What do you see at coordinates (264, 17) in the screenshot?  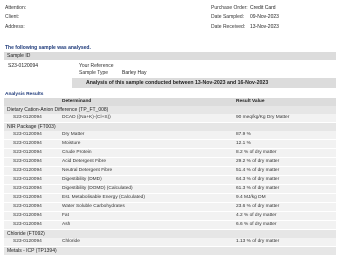 I see `date-sampled-value: 09-Nov-2023` at bounding box center [264, 17].